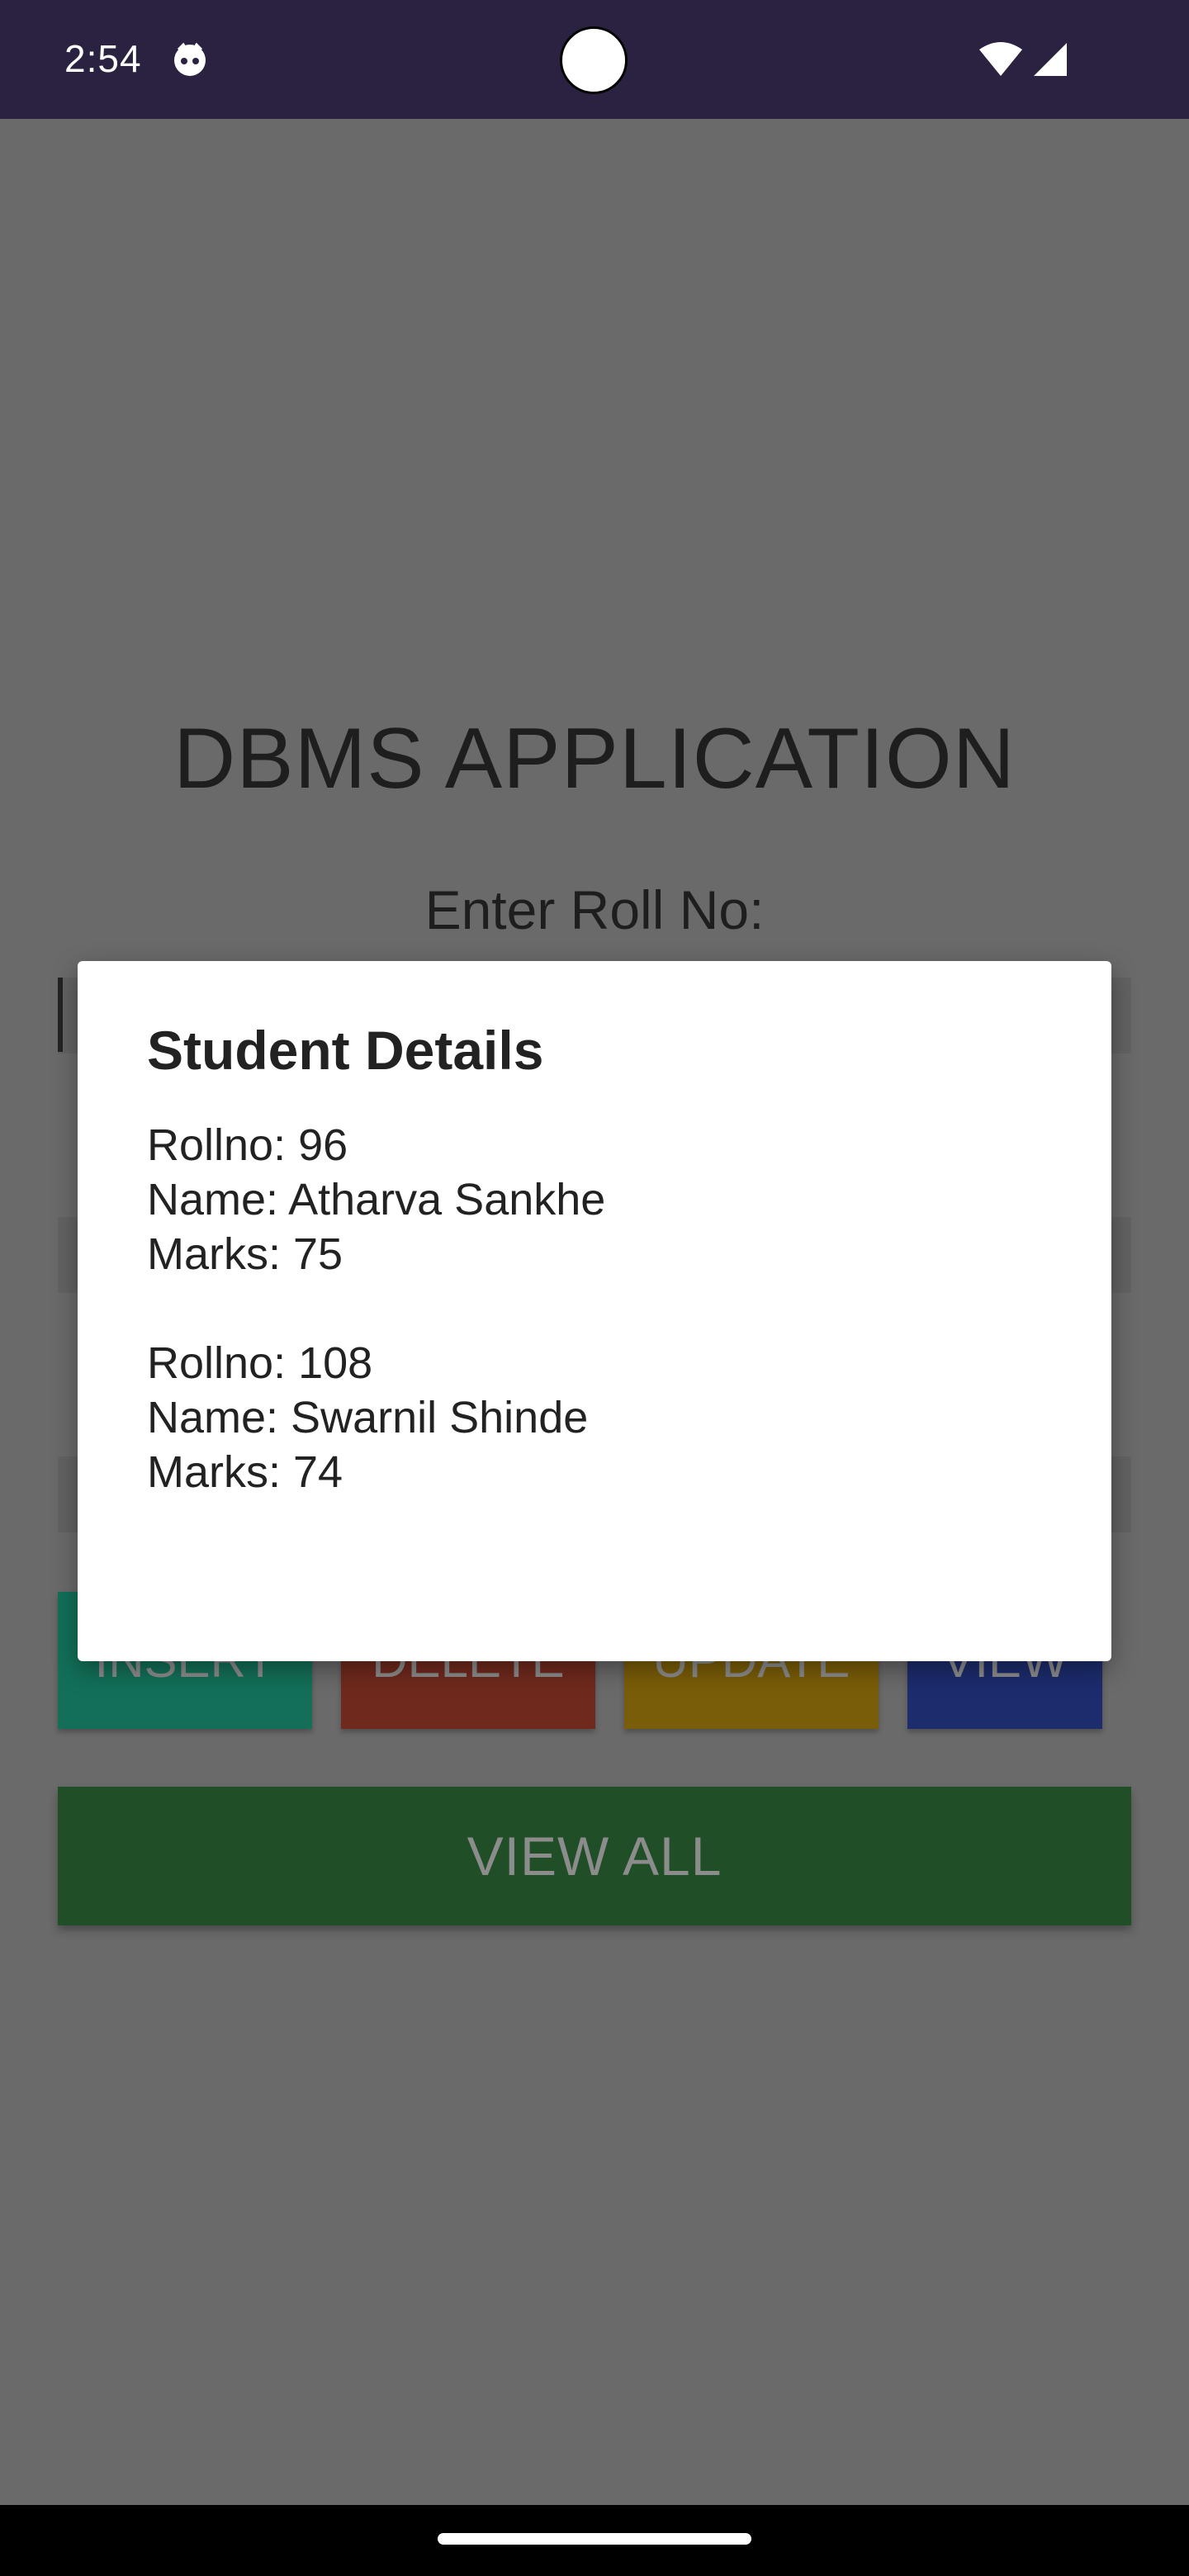 The height and width of the screenshot is (2576, 1189). I want to click on app-title: DBMS APPLICATION, so click(594, 759).